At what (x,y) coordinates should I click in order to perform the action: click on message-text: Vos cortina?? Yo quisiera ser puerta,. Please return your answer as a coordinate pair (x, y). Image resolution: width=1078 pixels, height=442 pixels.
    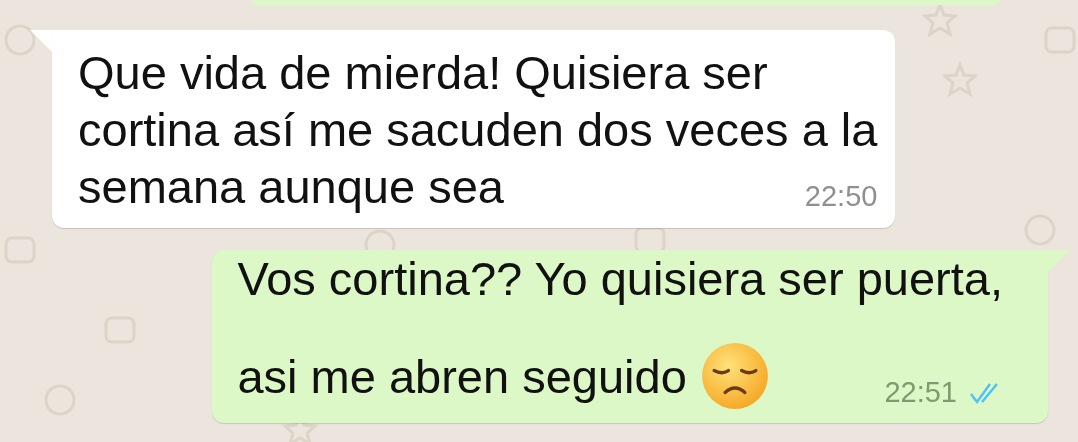
    Looking at the image, I should click on (620, 279).